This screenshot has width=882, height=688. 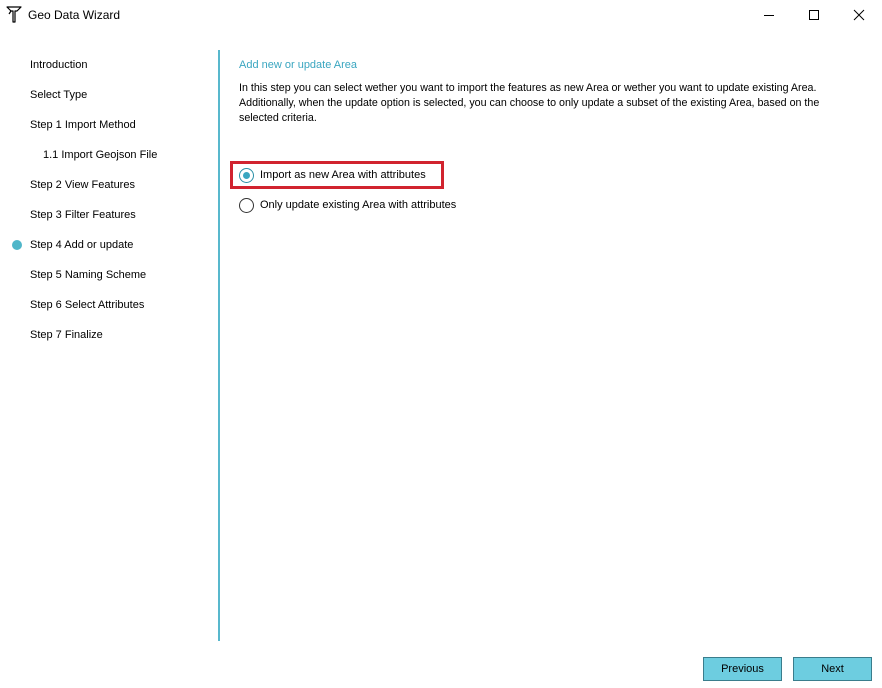 I want to click on sidebar-item-label: 1.1 Import Geojson File, so click(x=100, y=155).